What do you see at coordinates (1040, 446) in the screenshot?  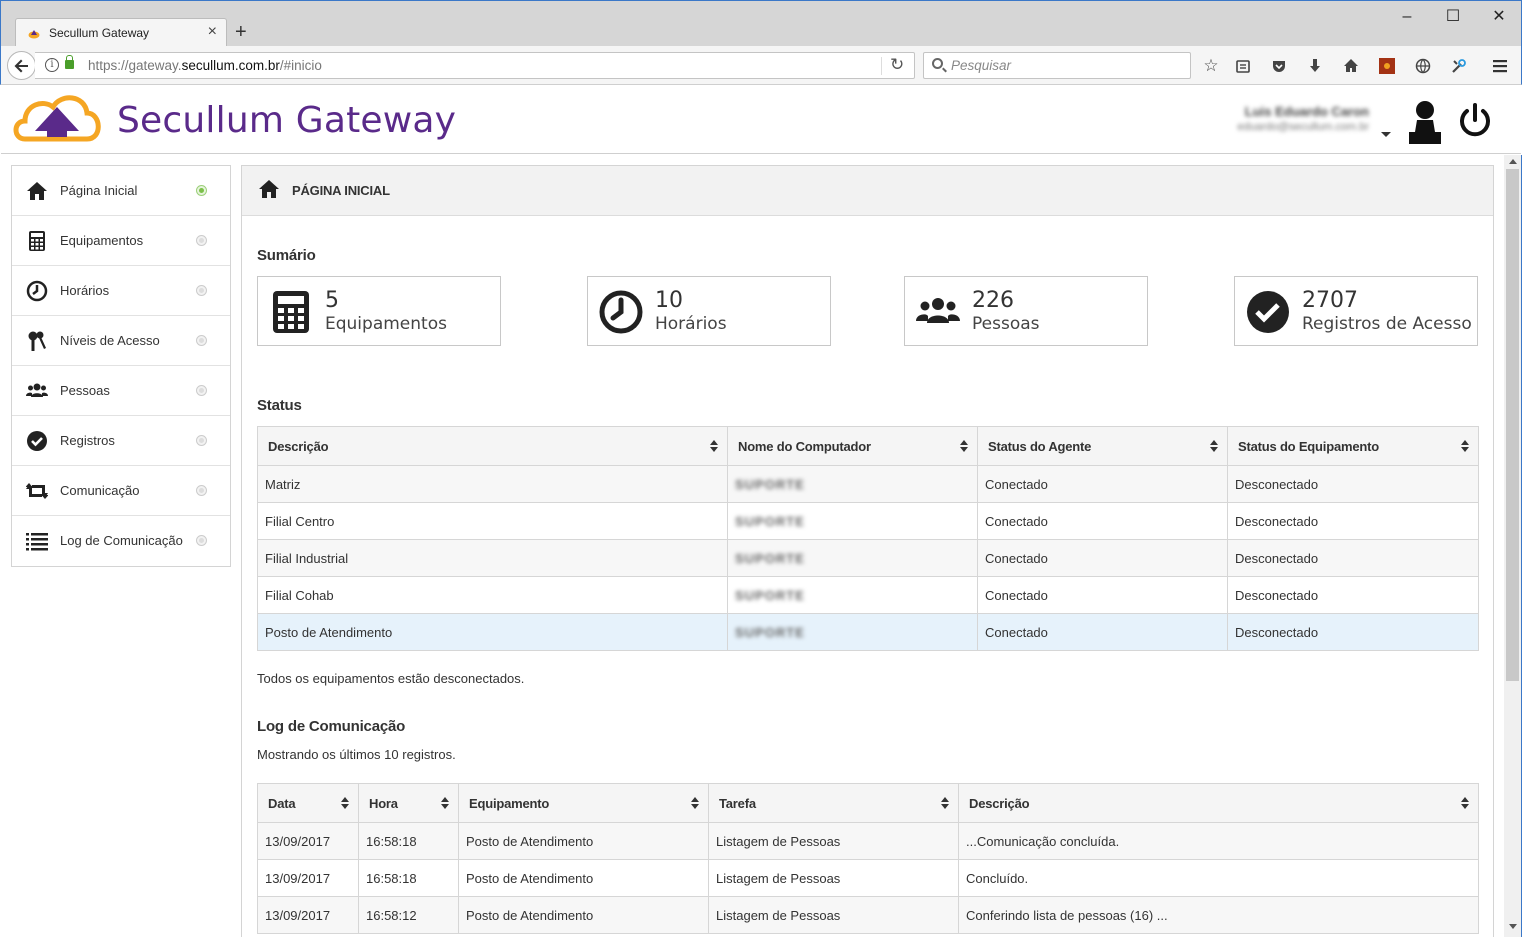 I see `header-label: Status do Agente` at bounding box center [1040, 446].